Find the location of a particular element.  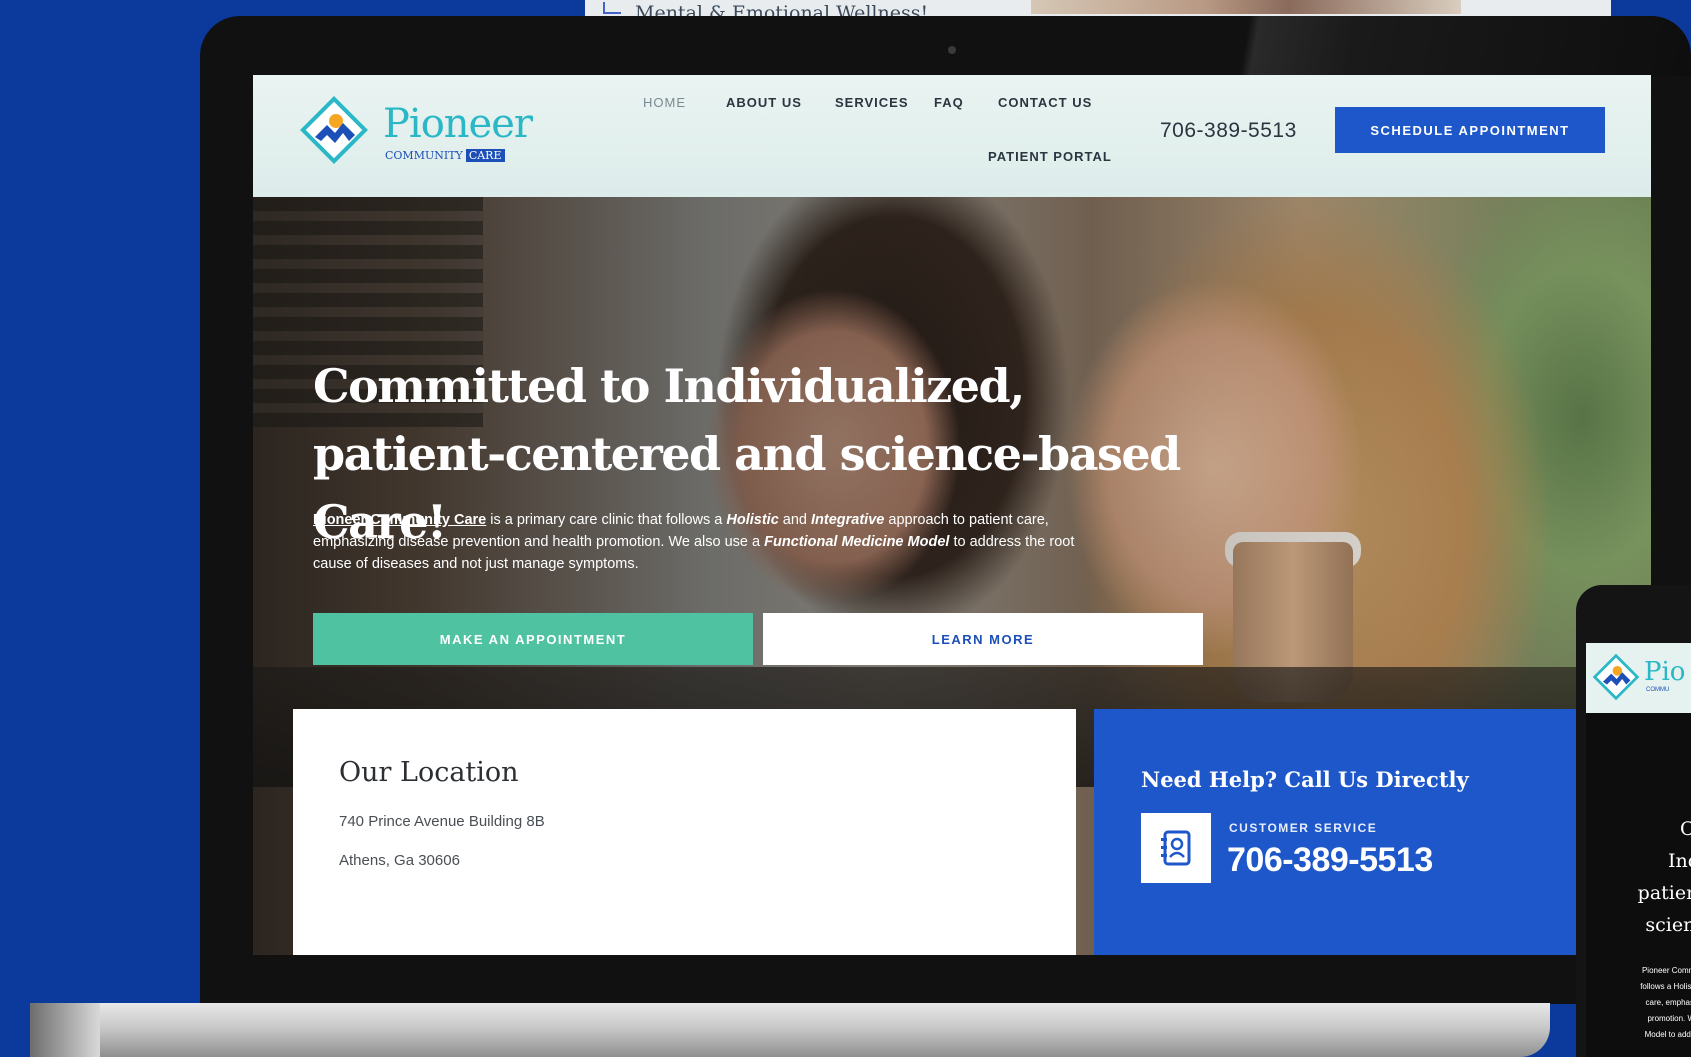

phone-logo-wordmark: Pio is located at coordinates (1665, 672).